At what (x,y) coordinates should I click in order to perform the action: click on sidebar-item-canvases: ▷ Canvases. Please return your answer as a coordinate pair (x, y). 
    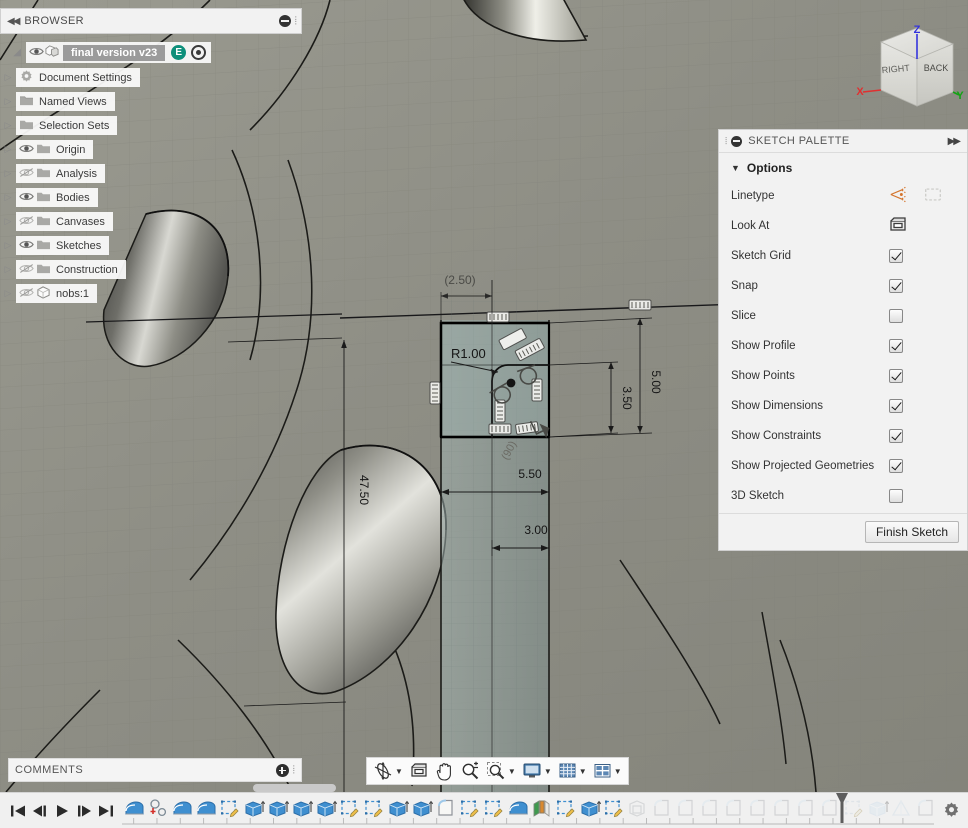
    Looking at the image, I should click on (151, 221).